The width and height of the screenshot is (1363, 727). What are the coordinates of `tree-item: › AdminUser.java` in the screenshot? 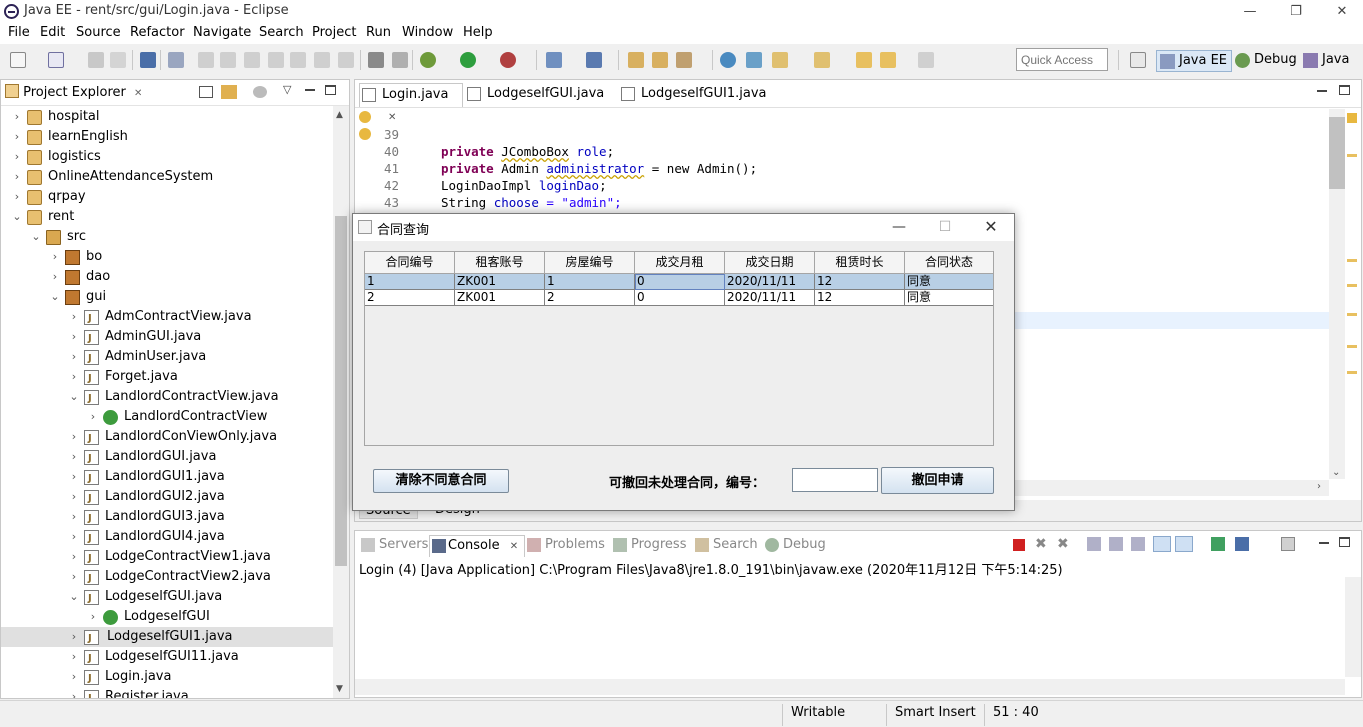 It's located at (167, 358).